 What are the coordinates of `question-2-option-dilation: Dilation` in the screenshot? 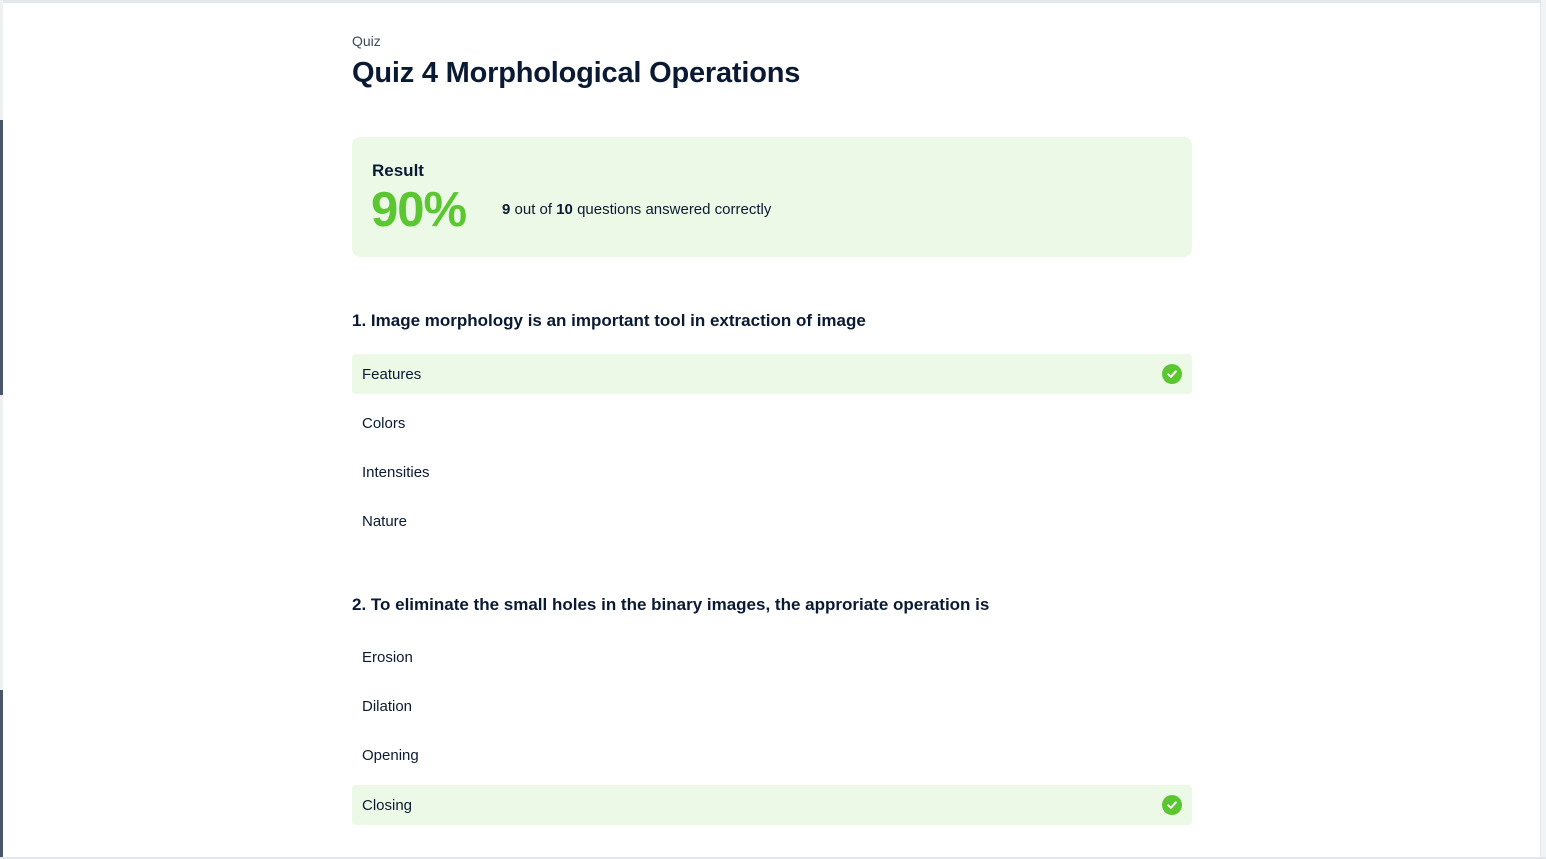 It's located at (772, 706).